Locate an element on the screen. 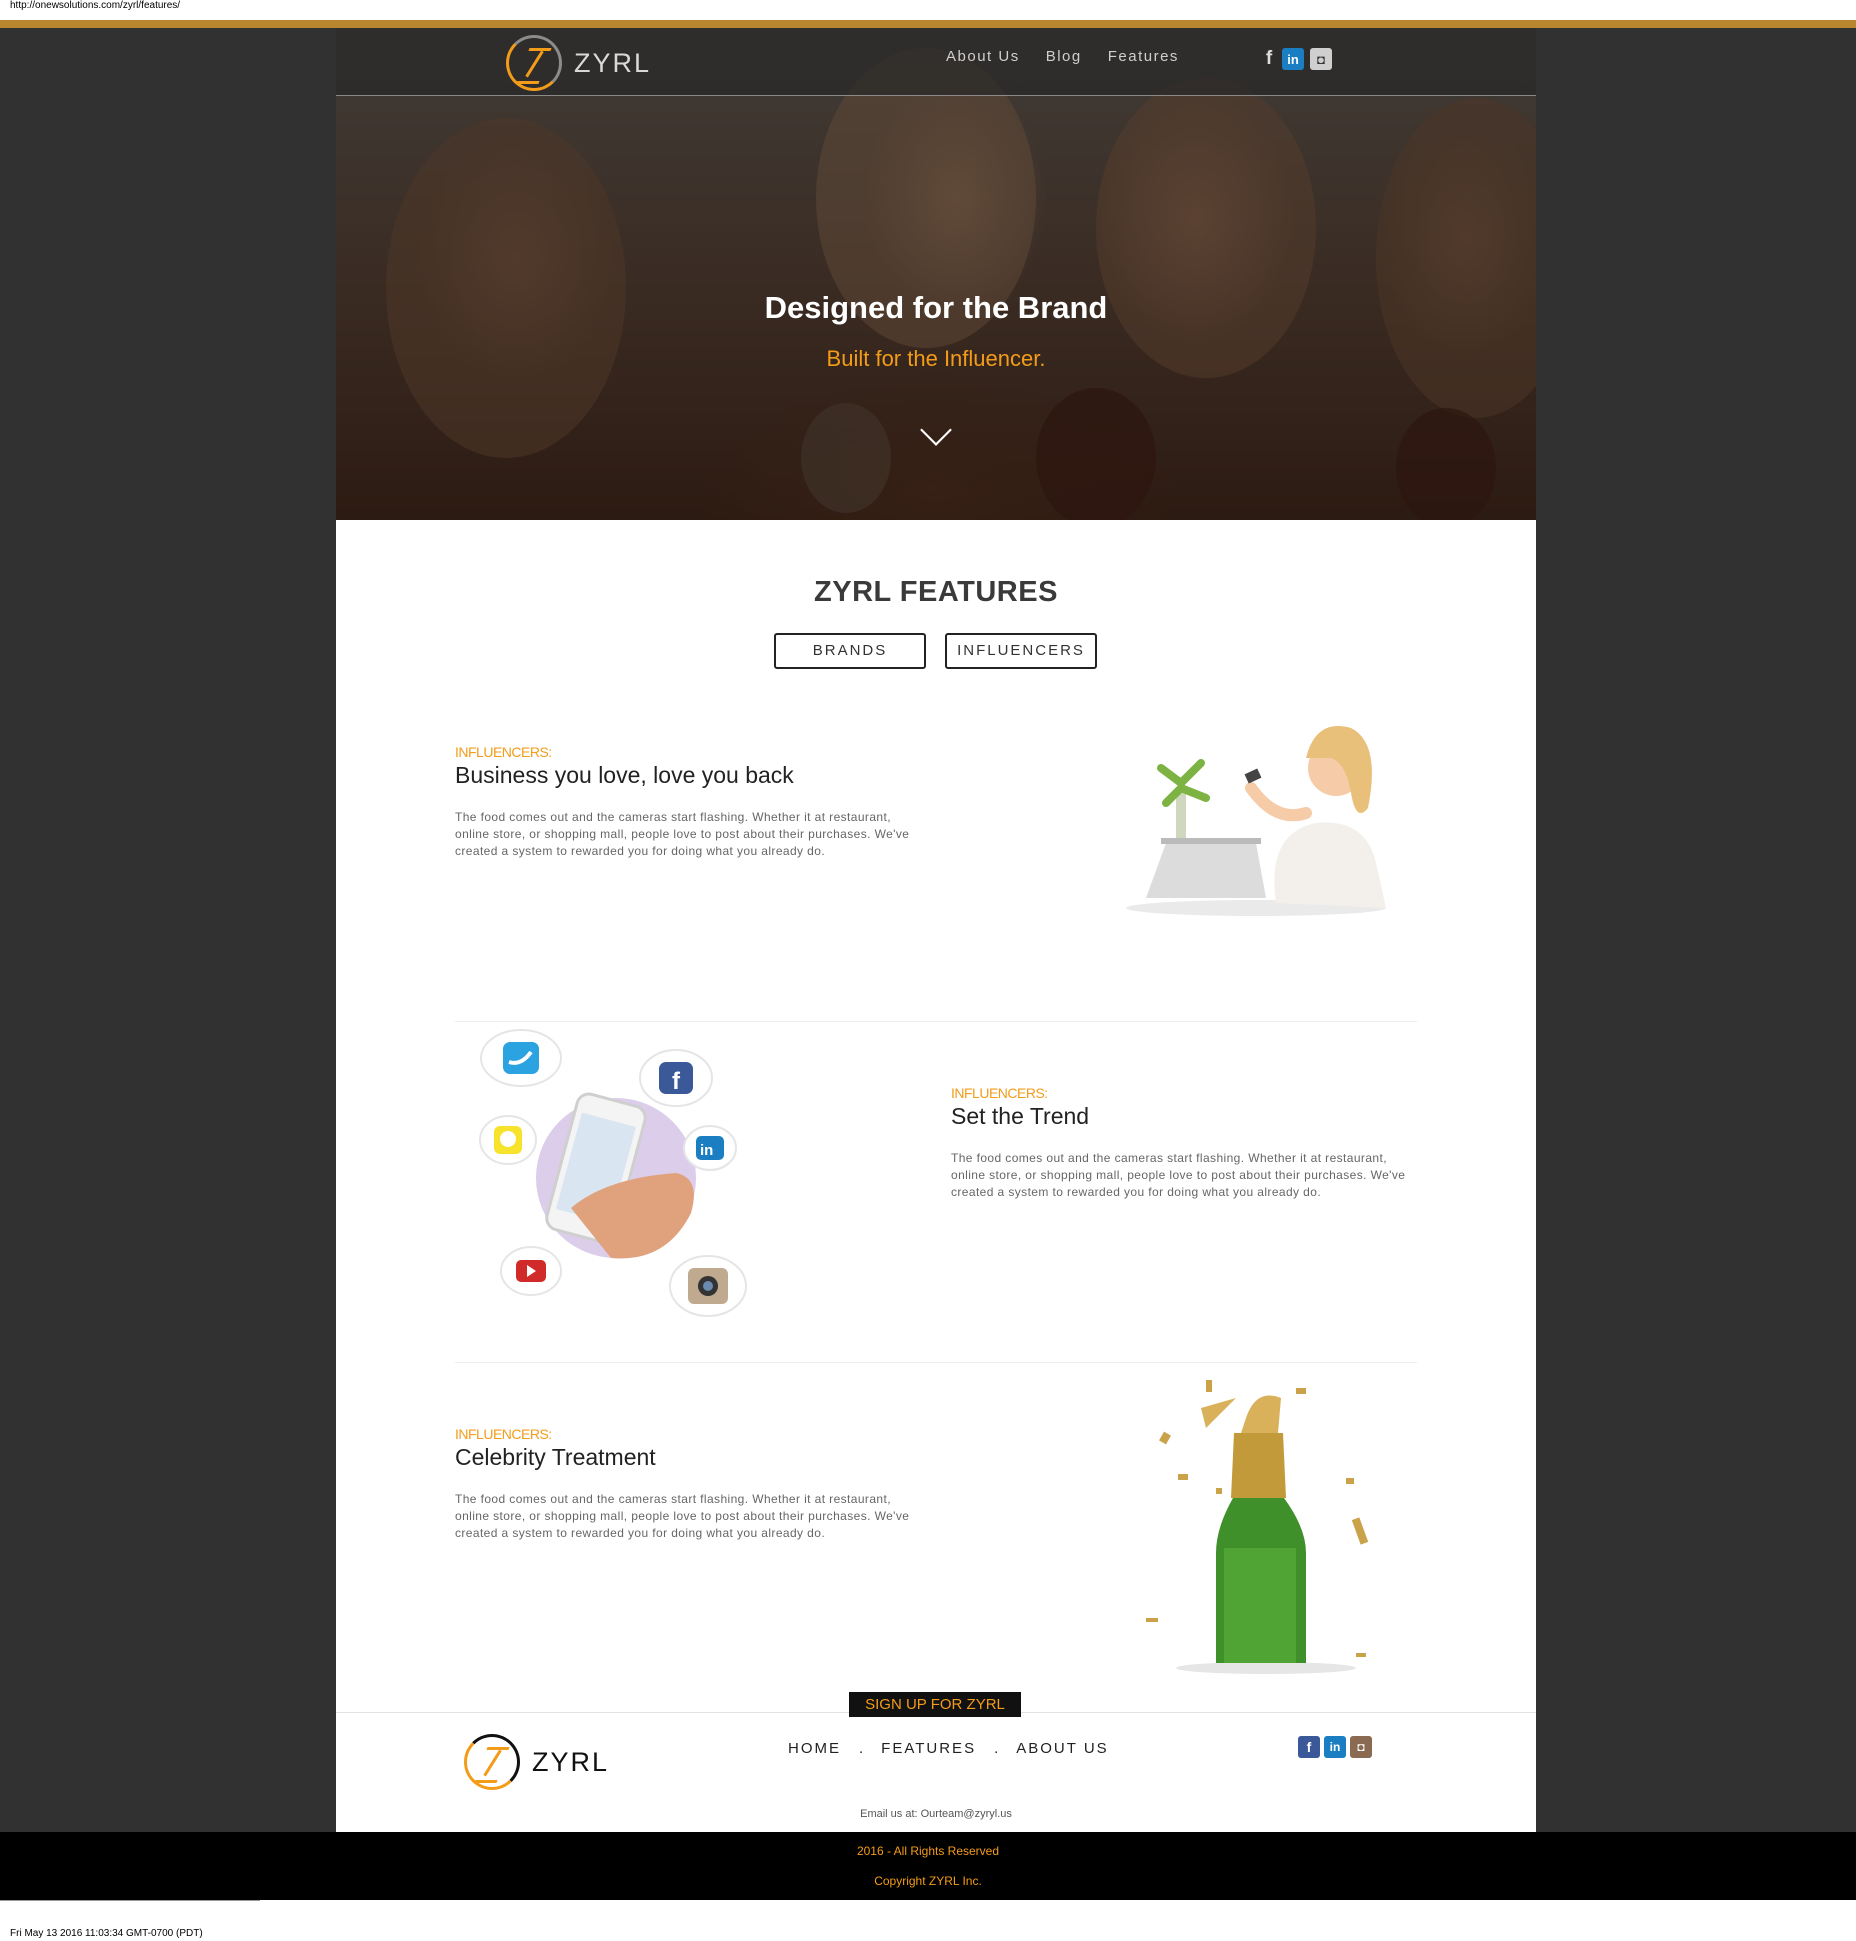 The height and width of the screenshot is (1941, 1856). top-navigation: ZYRL About Us Blog Features f in ◘ is located at coordinates (936, 62).